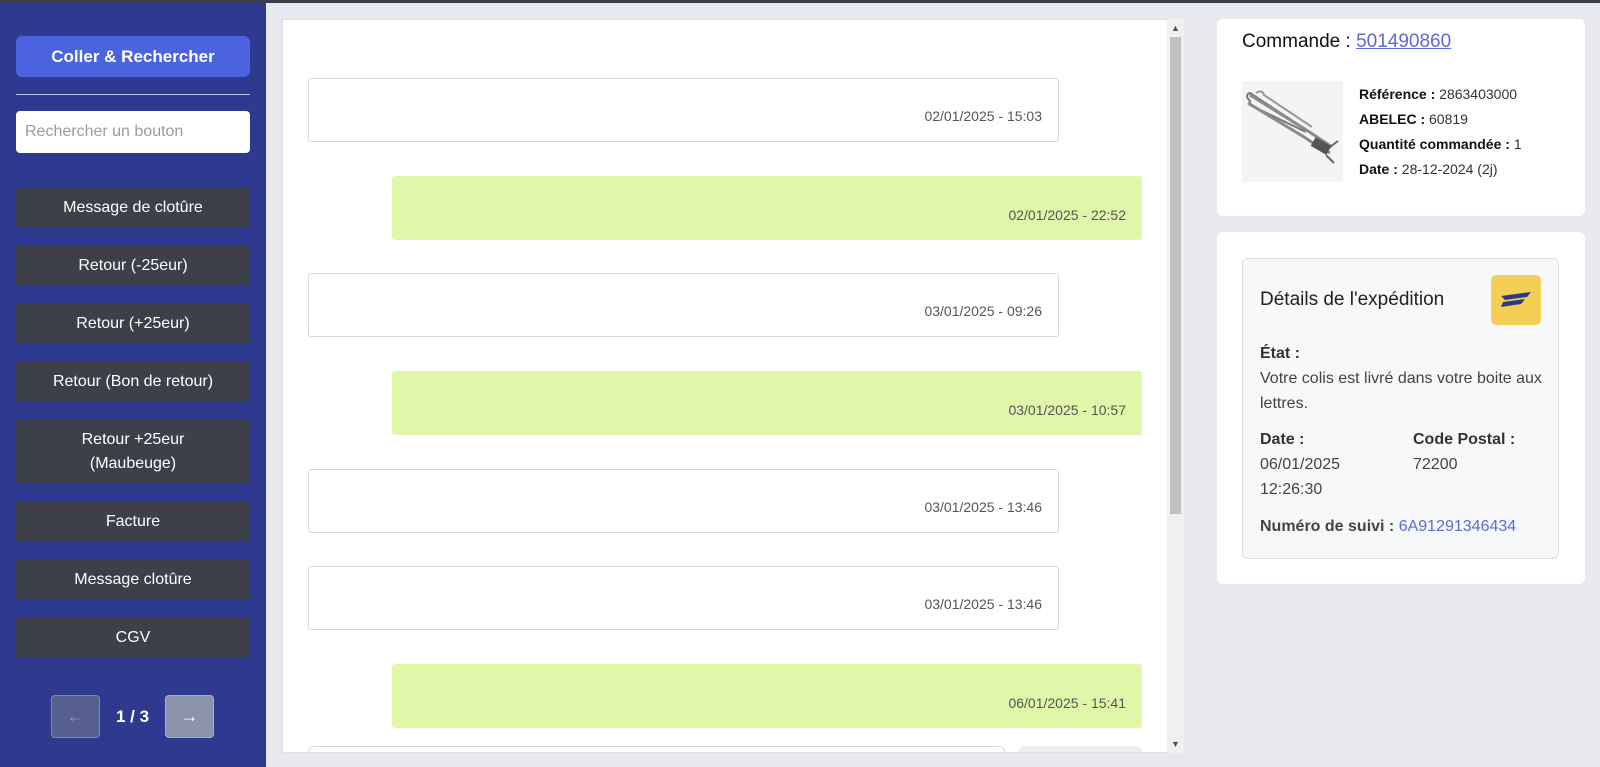 The height and width of the screenshot is (767, 1600). I want to click on message-timestamp: 02/01/2025 - 15:03, so click(983, 116).